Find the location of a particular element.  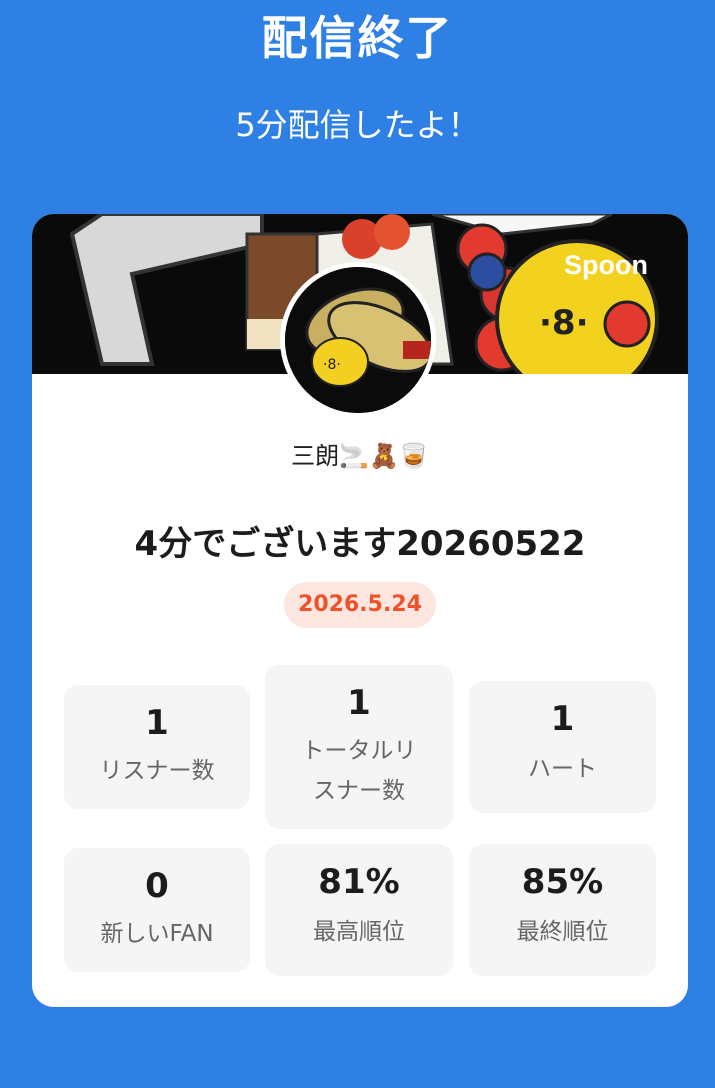

stat-value: 85% is located at coordinates (562, 882).